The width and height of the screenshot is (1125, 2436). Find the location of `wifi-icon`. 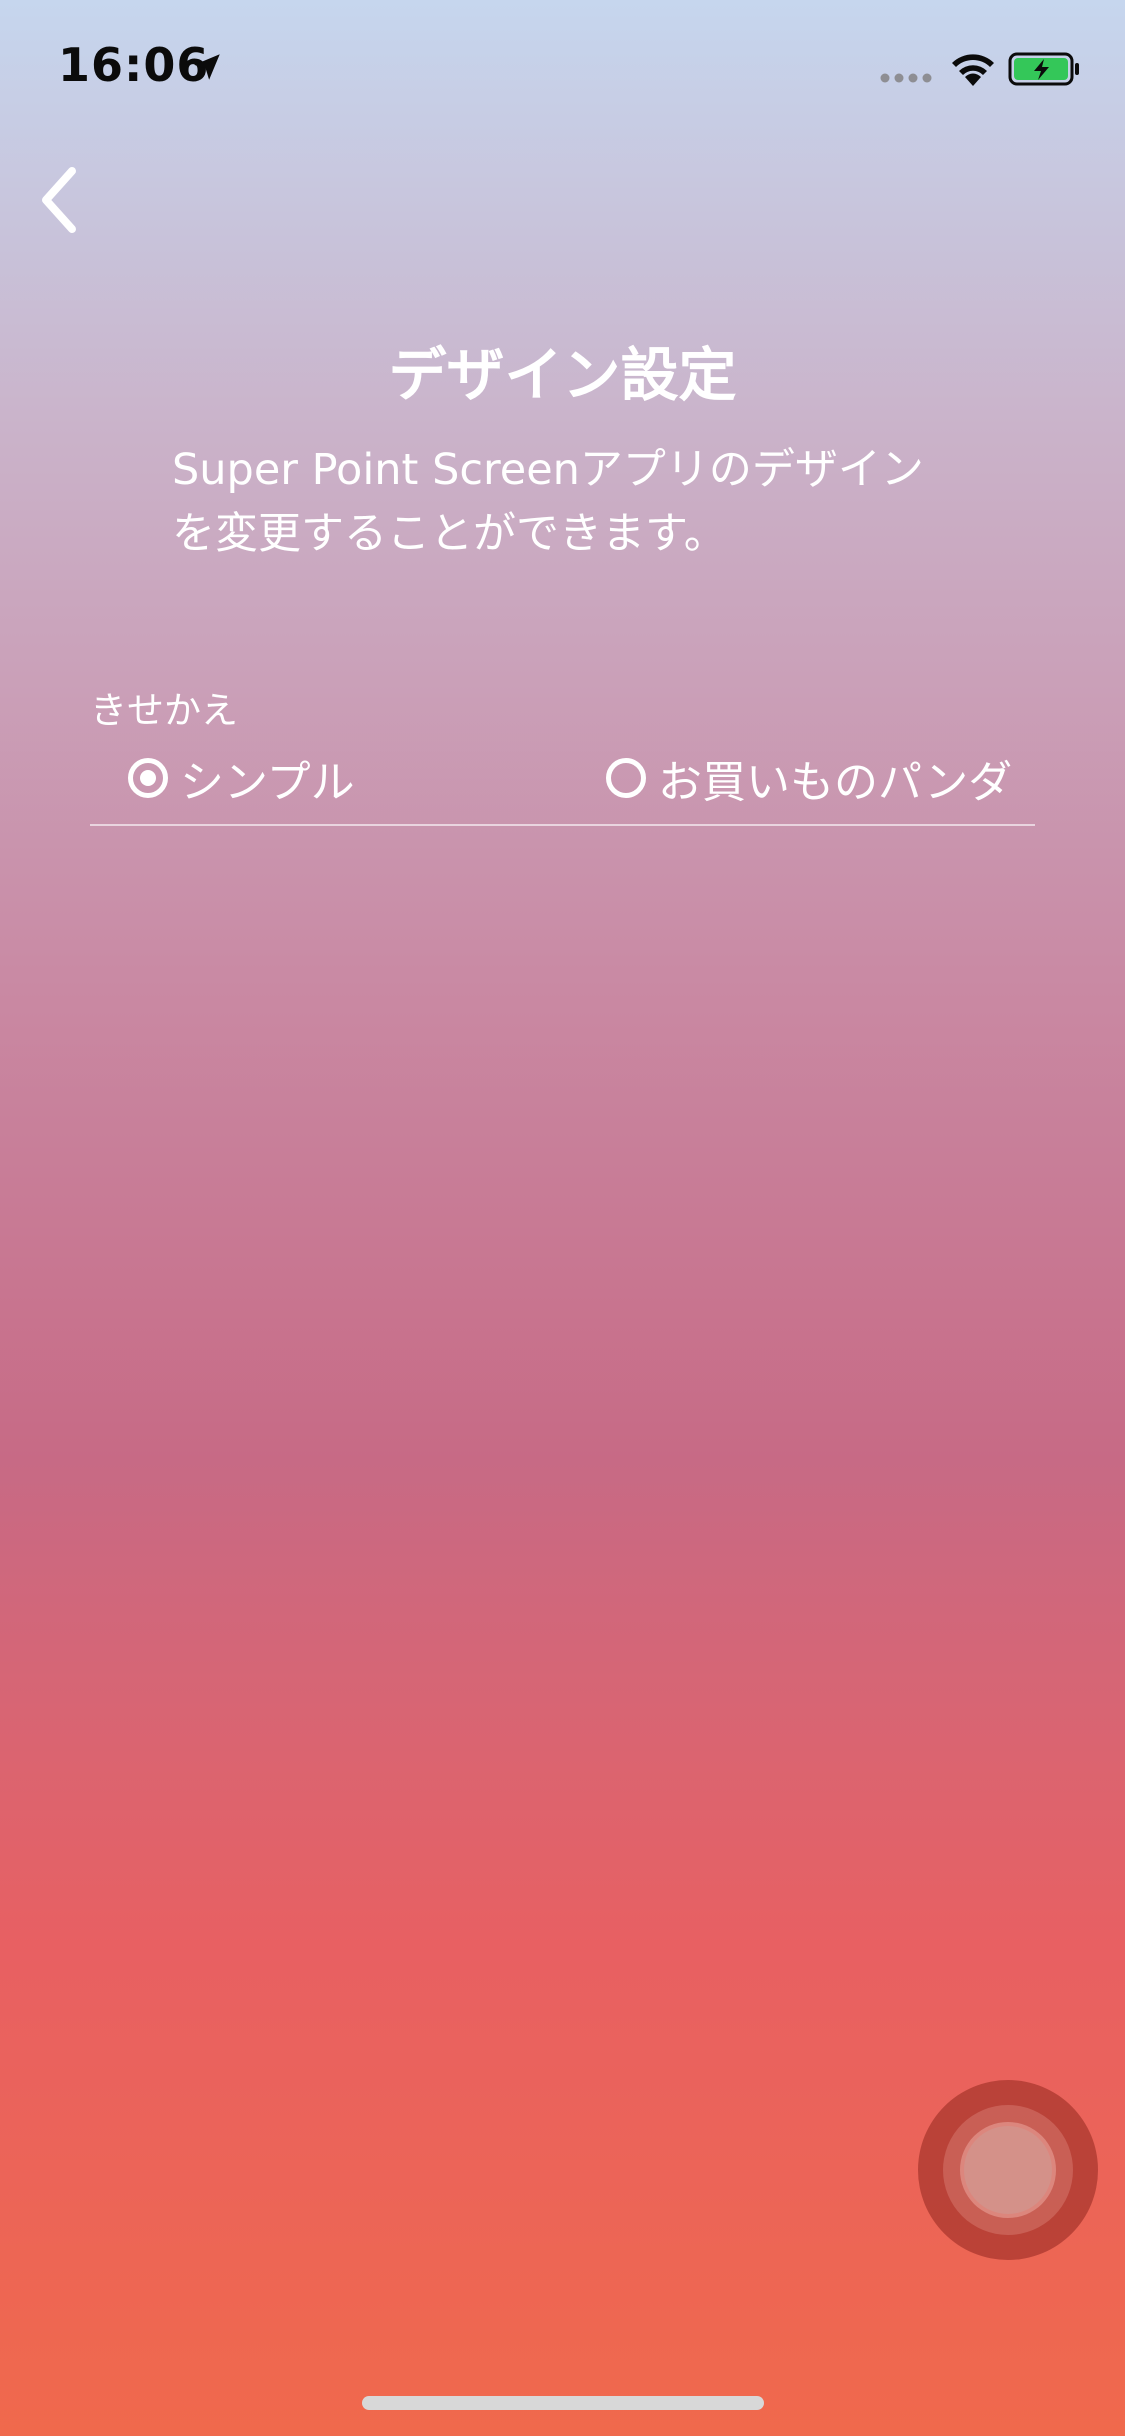

wifi-icon is located at coordinates (973, 70).